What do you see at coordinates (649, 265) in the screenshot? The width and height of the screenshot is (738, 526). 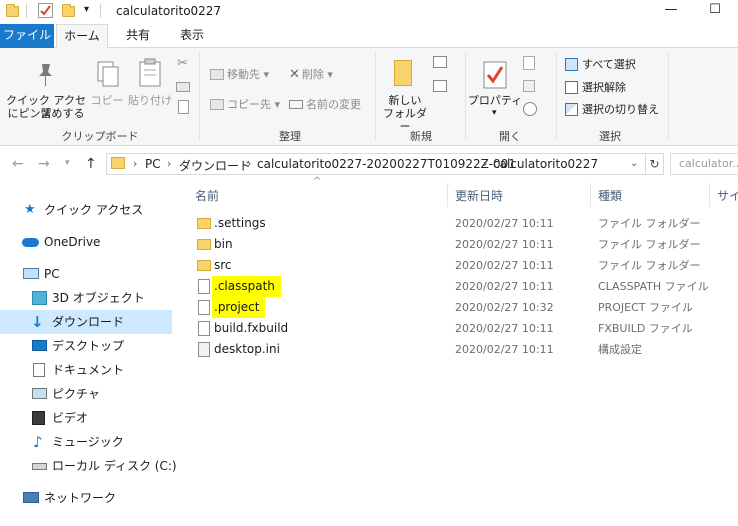 I see `file-type: ファイル フォルダー` at bounding box center [649, 265].